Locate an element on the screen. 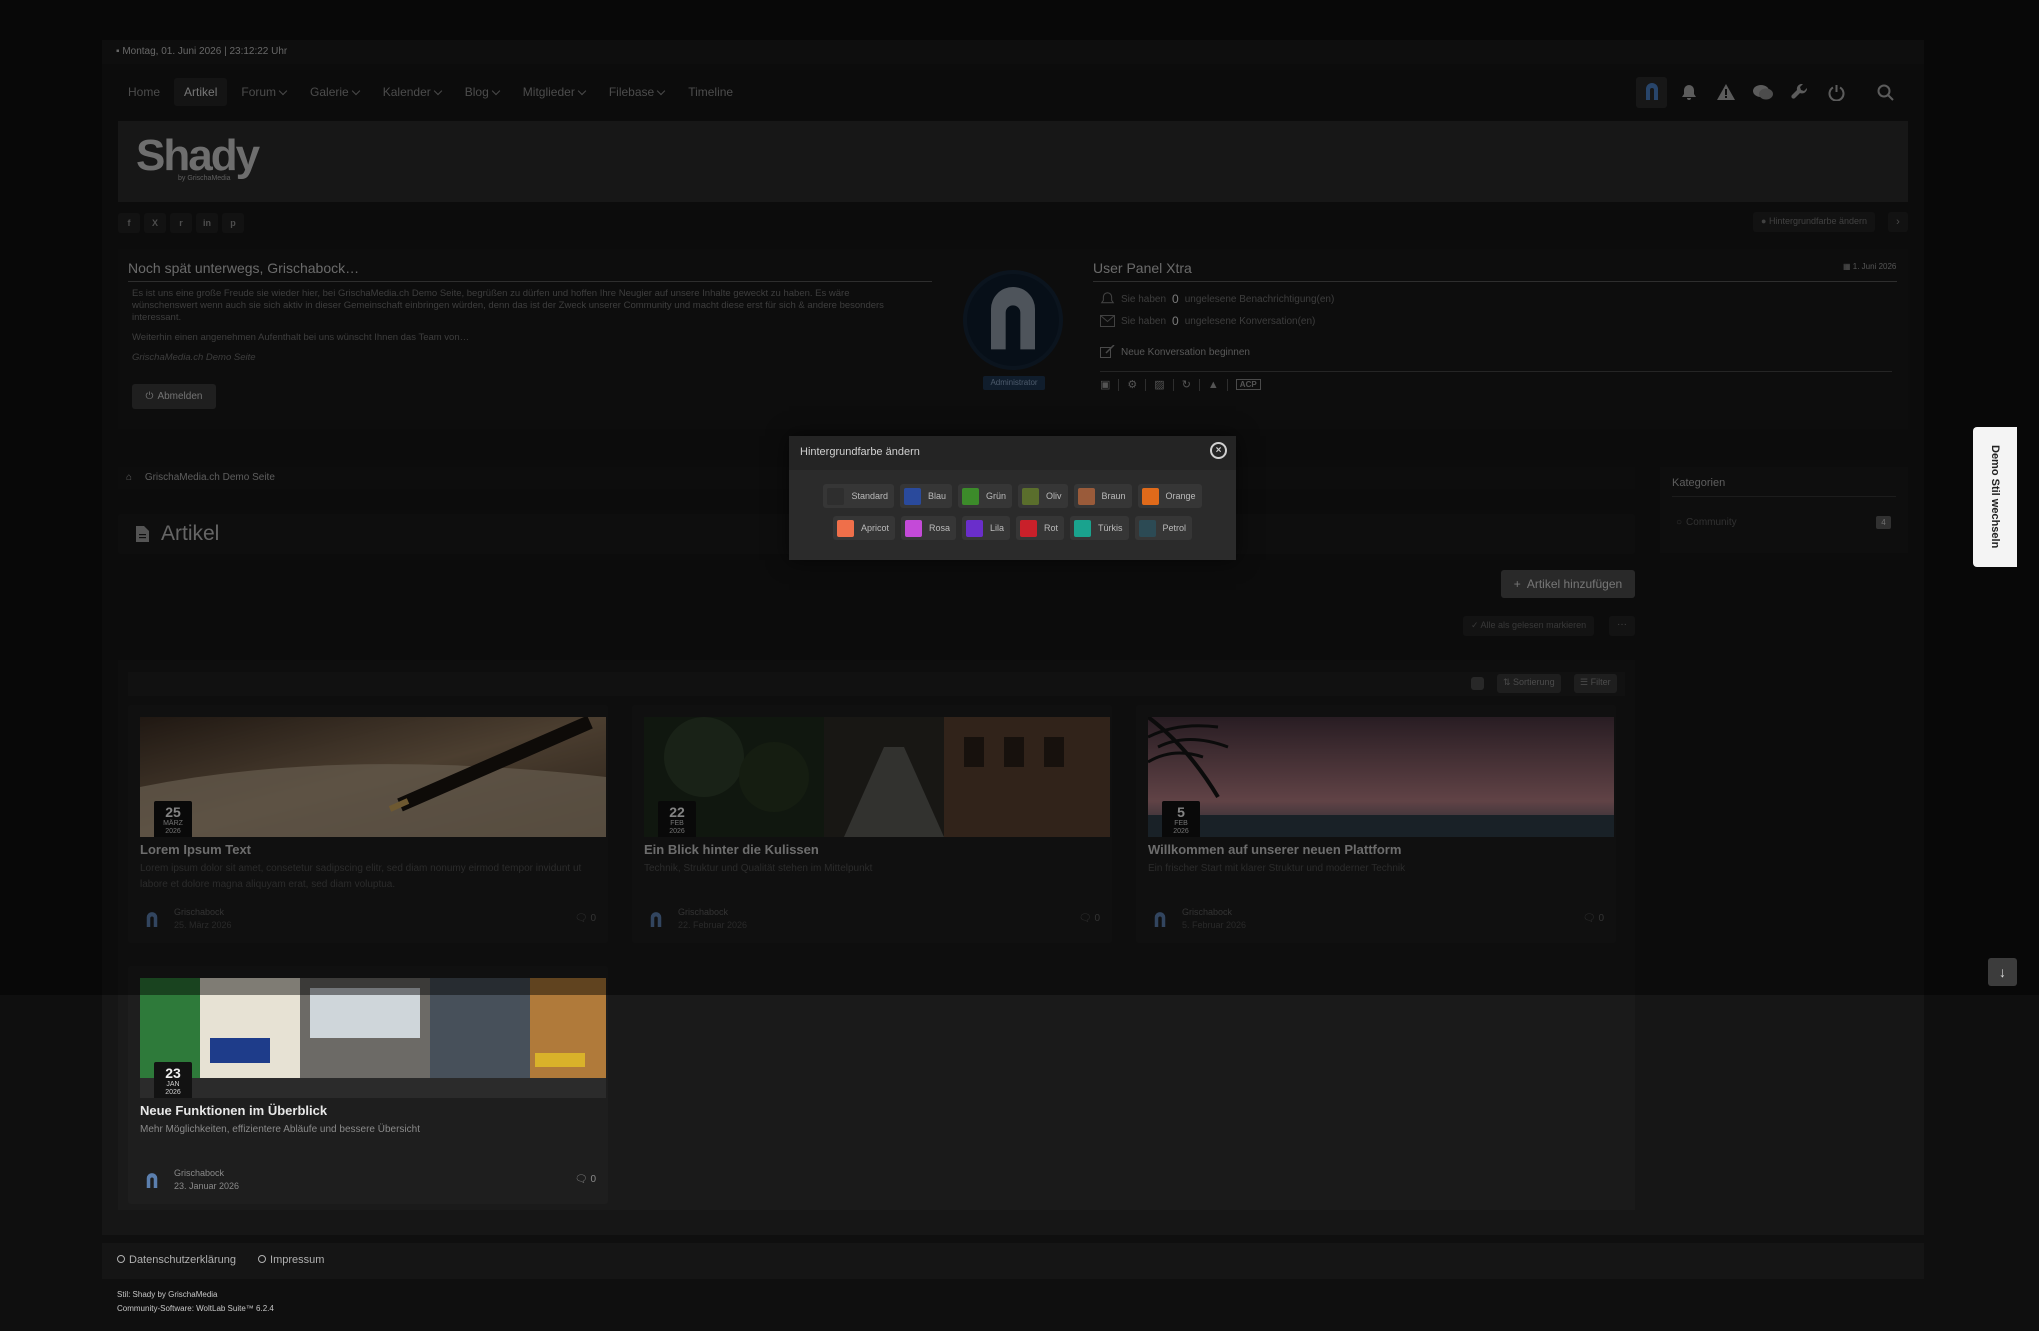  copyright-software: Community-Software: WoltLab Suite™ 6.2.4 is located at coordinates (195, 1309).